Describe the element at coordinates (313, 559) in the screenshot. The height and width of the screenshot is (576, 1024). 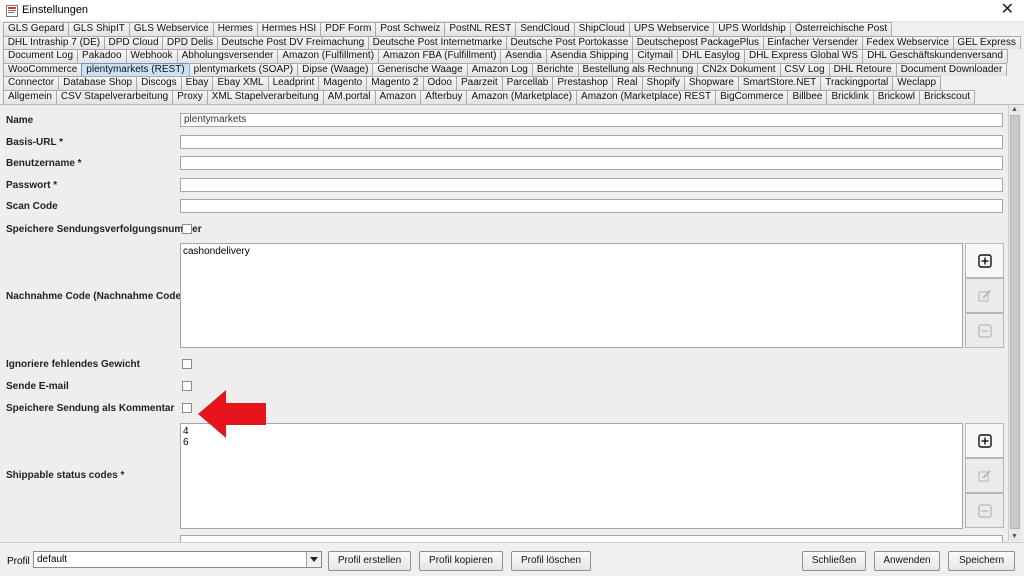
I see `dropdown-arrow` at that location.